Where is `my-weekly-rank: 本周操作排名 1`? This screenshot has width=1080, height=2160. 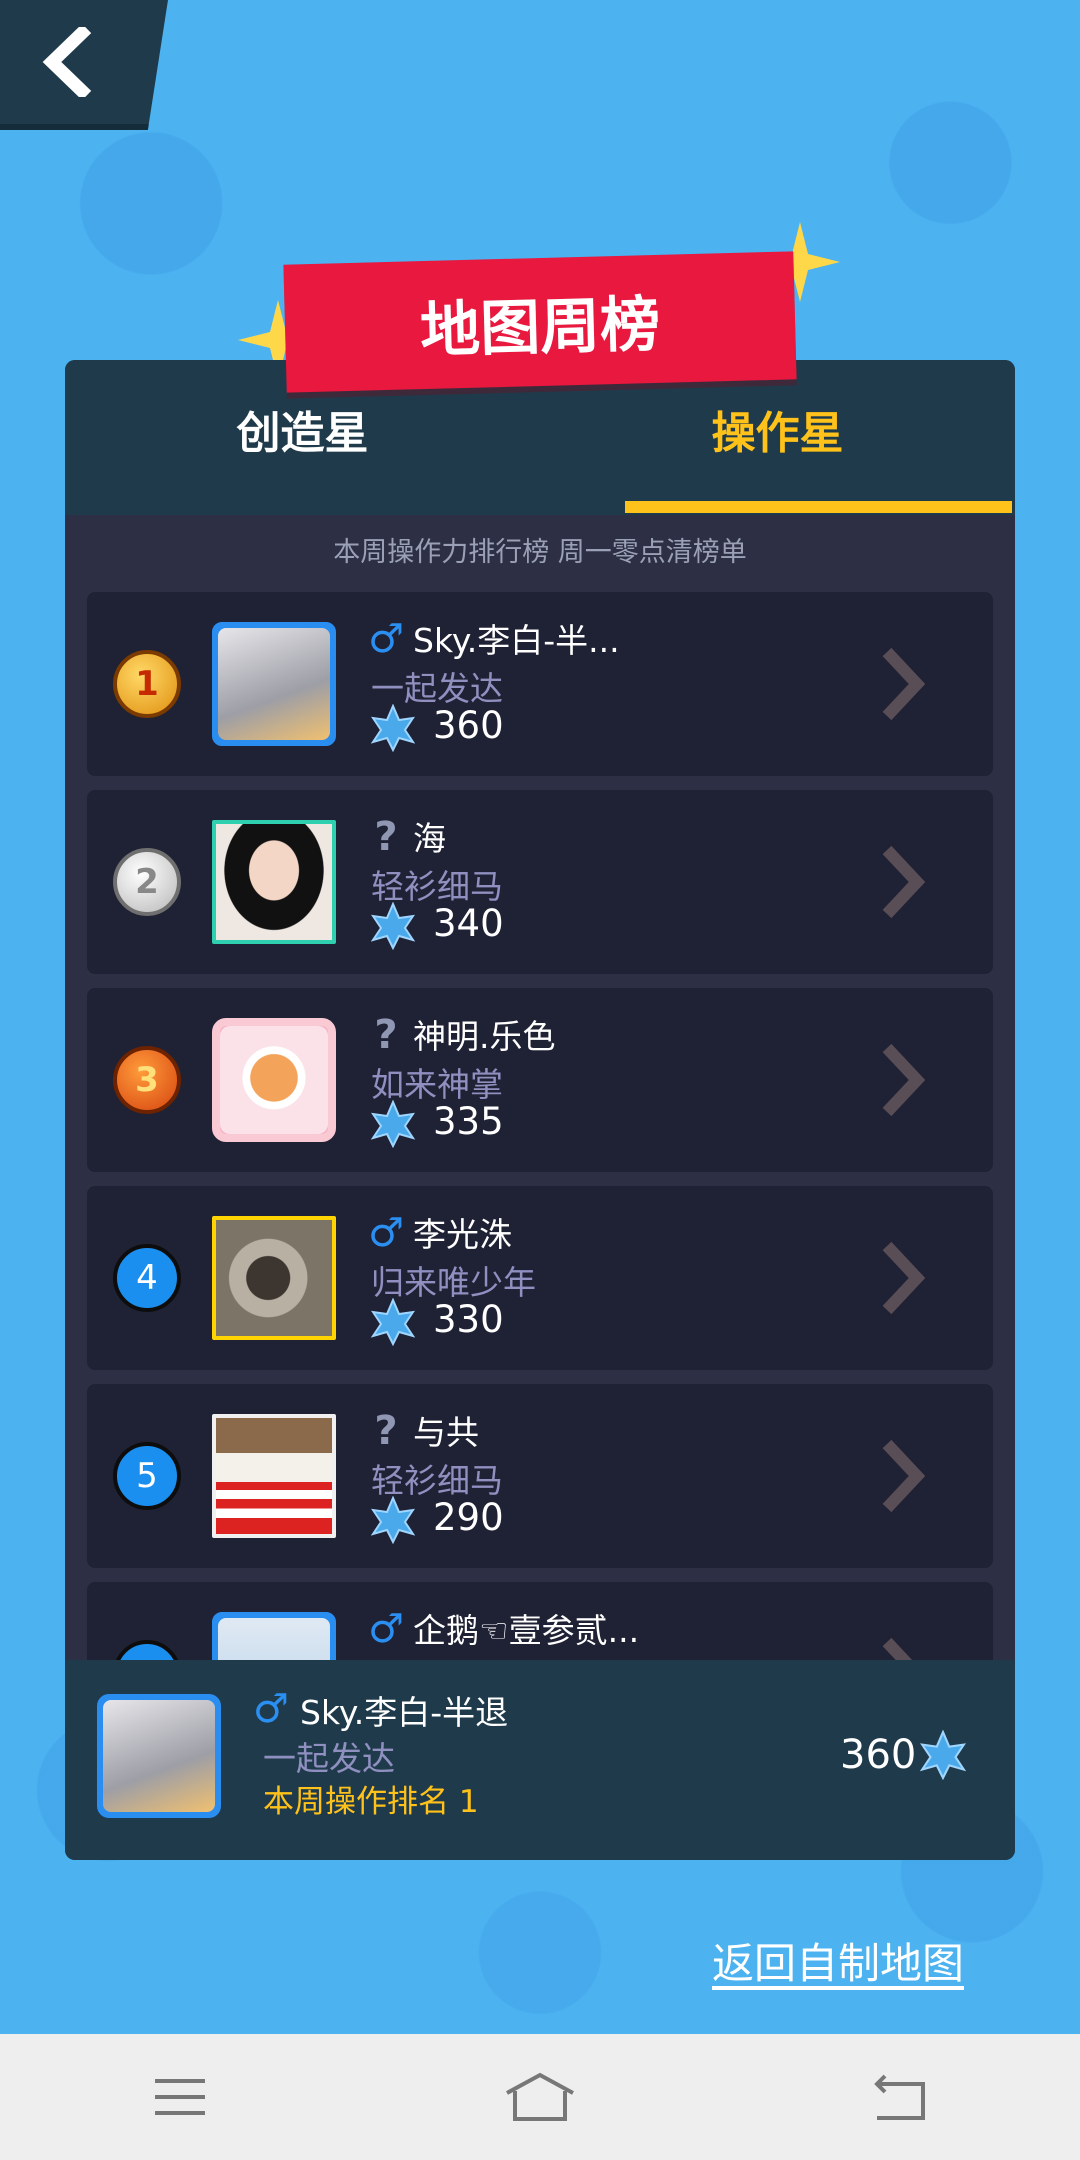
my-weekly-rank: 本周操作排名 1 is located at coordinates (371, 1802).